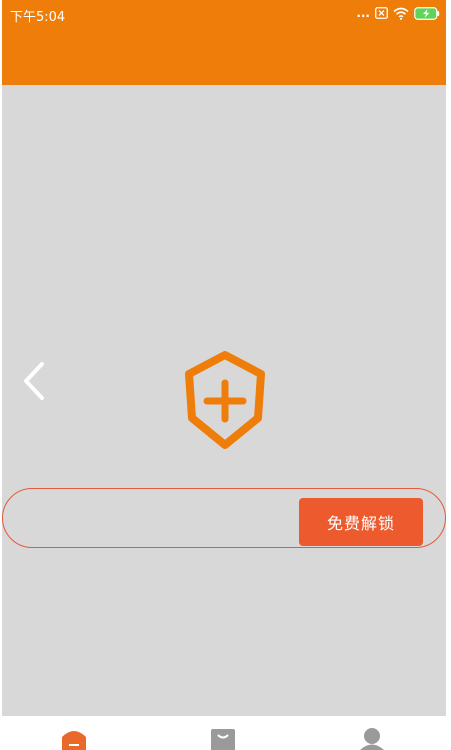  Describe the element at coordinates (372, 739) in the screenshot. I see `user-icon` at that location.